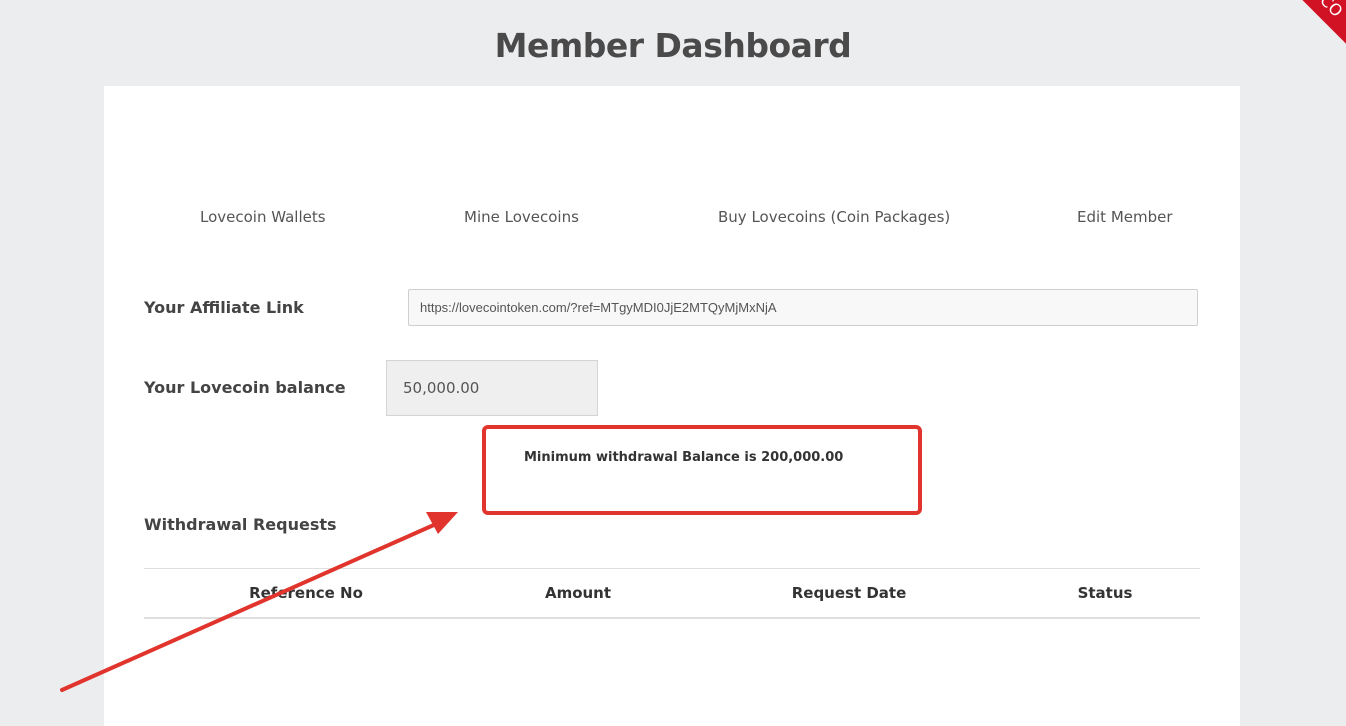 This screenshot has height=726, width=1346. What do you see at coordinates (1331, 10) in the screenshot?
I see `corner-ribbon-text: CO` at bounding box center [1331, 10].